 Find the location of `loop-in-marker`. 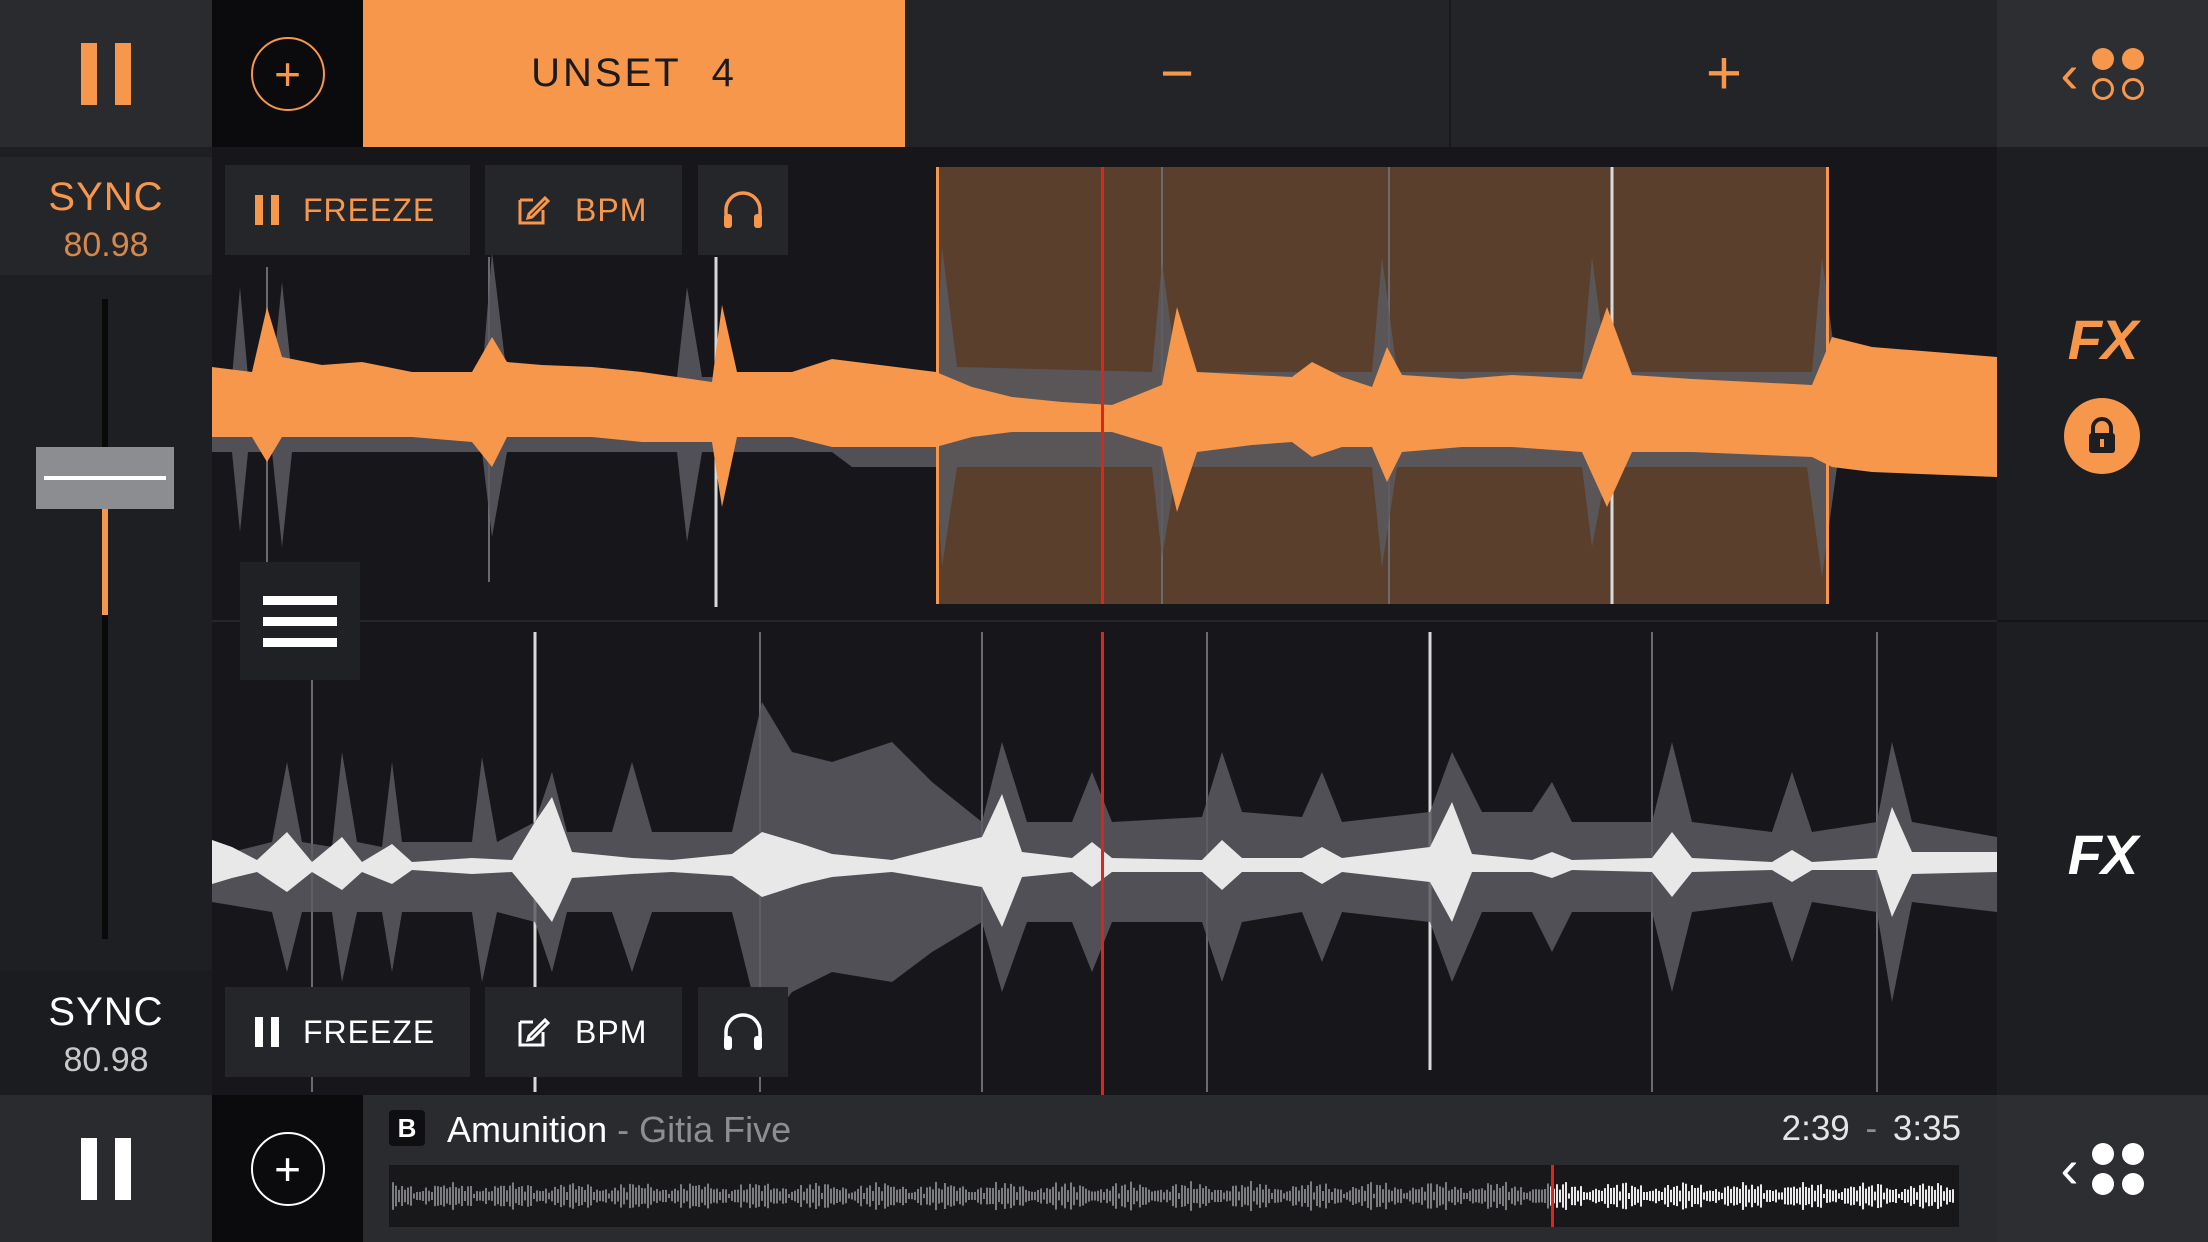

loop-in-marker is located at coordinates (937, 385).